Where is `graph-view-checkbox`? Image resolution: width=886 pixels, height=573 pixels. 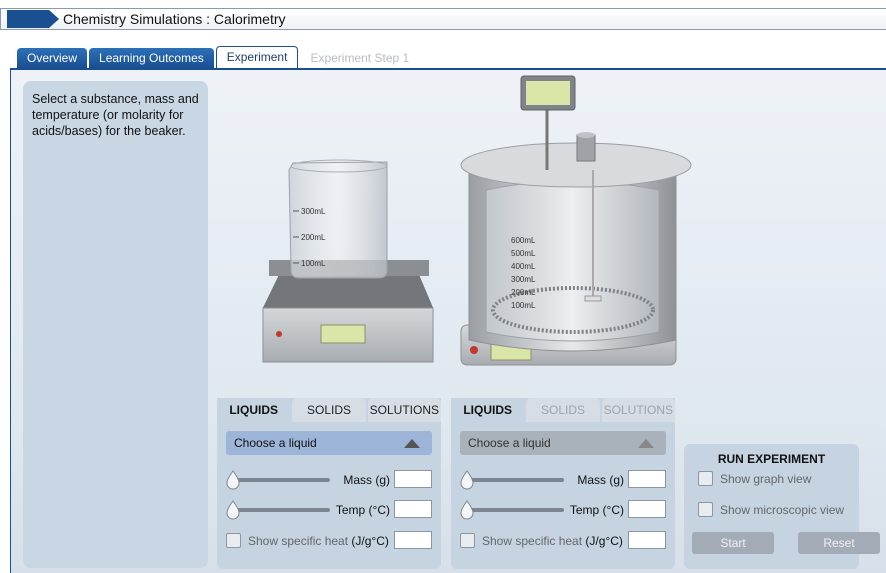
graph-view-checkbox is located at coordinates (705, 478).